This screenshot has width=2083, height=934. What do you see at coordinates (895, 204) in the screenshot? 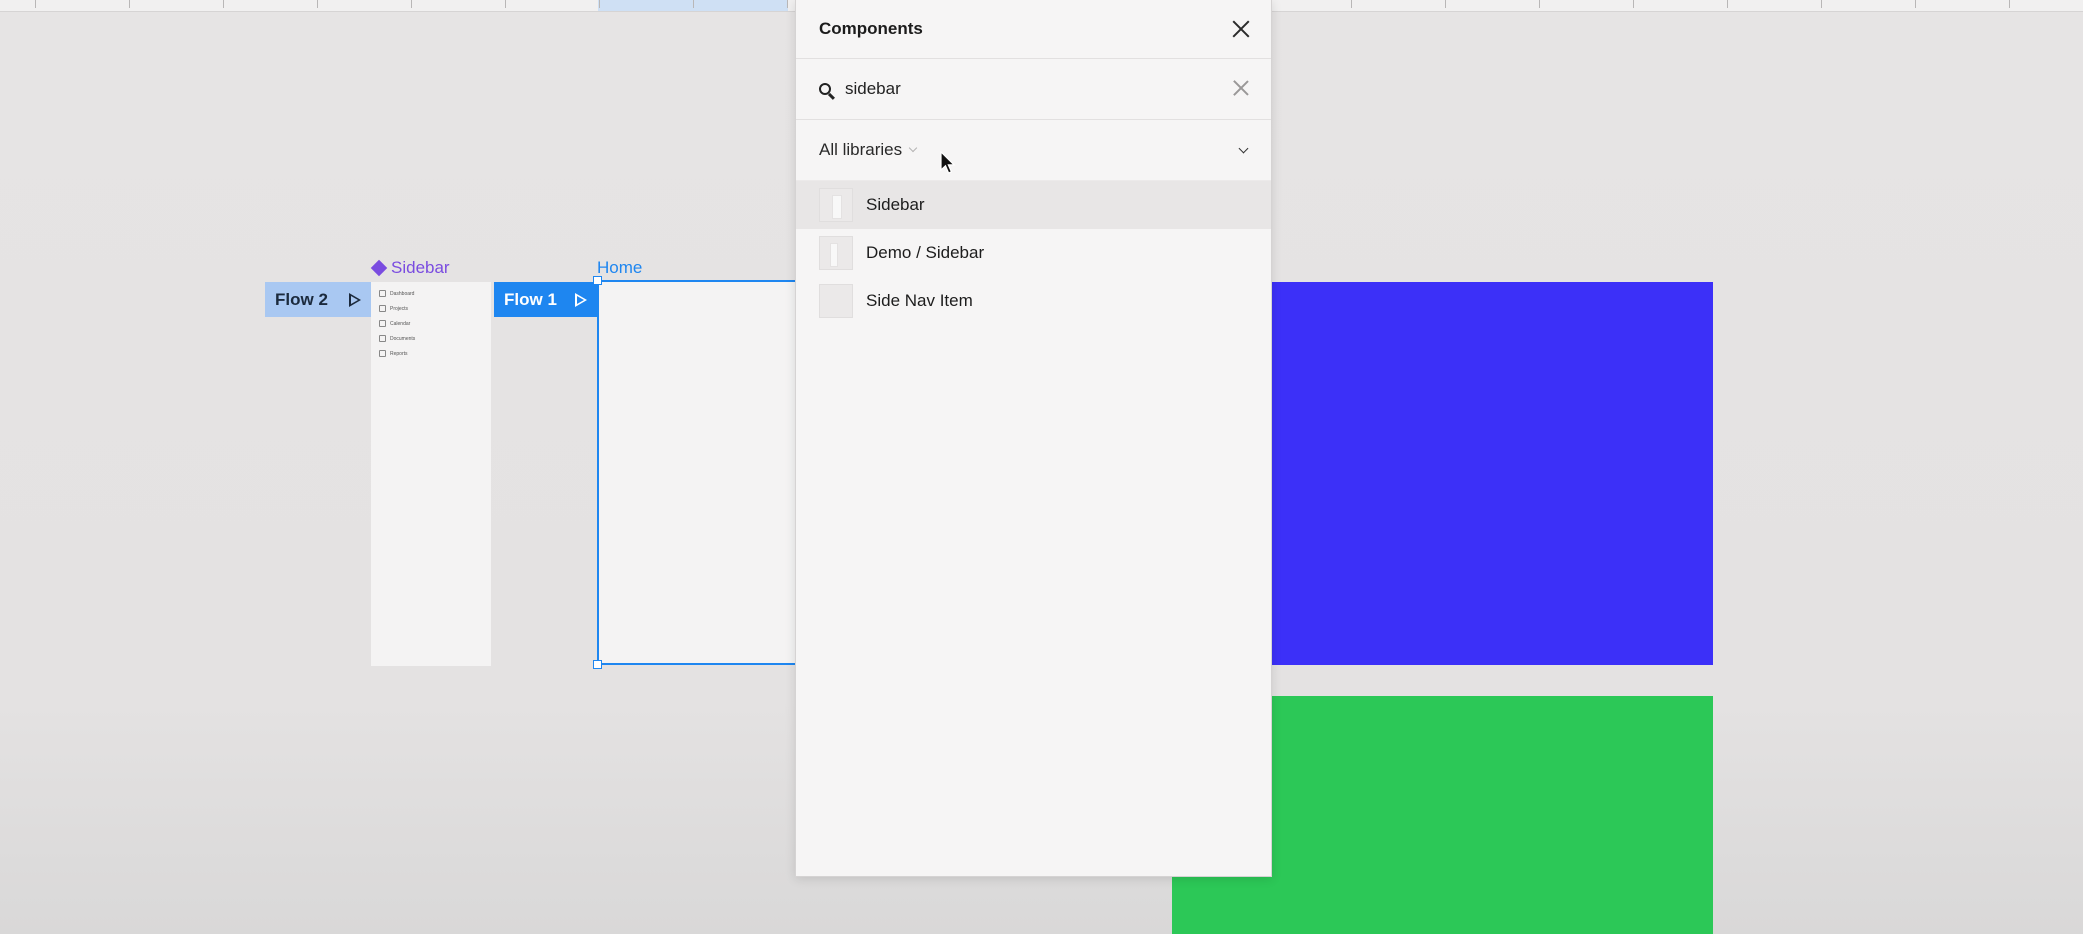
I see `result-label: Sidebar` at bounding box center [895, 204].